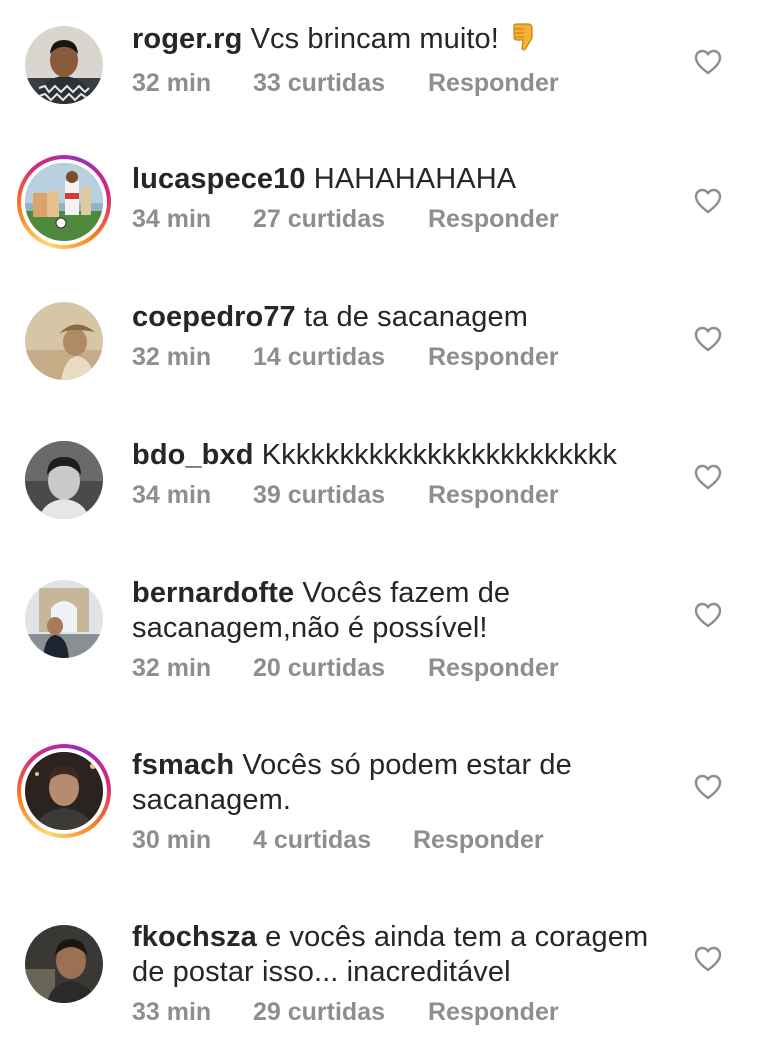 Image resolution: width=765 pixels, height=1057 pixels. Describe the element at coordinates (439, 455) in the screenshot. I see `comment-body: Kkkkkkkkkkkkkkkkkkkkkkkk` at that location.